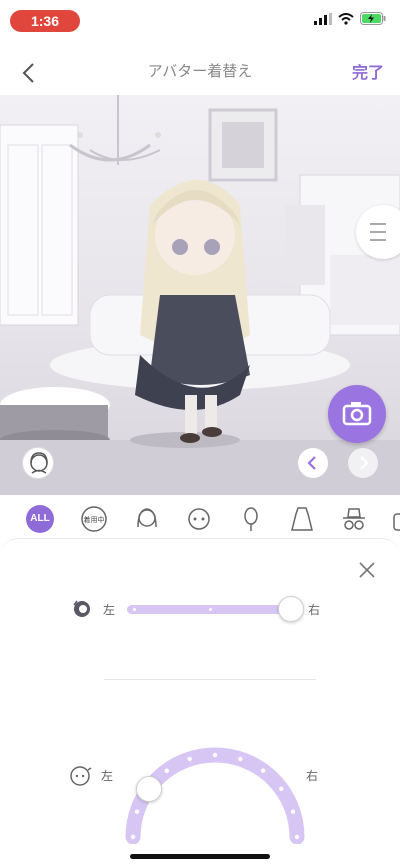 This screenshot has width=400, height=865. I want to click on wifi-icon, so click(346, 18).